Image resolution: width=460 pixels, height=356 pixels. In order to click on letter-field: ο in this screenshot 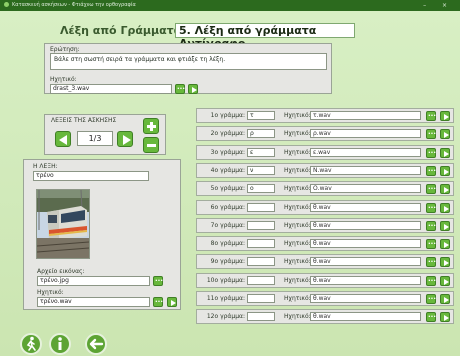, I will do `click(261, 189)`.